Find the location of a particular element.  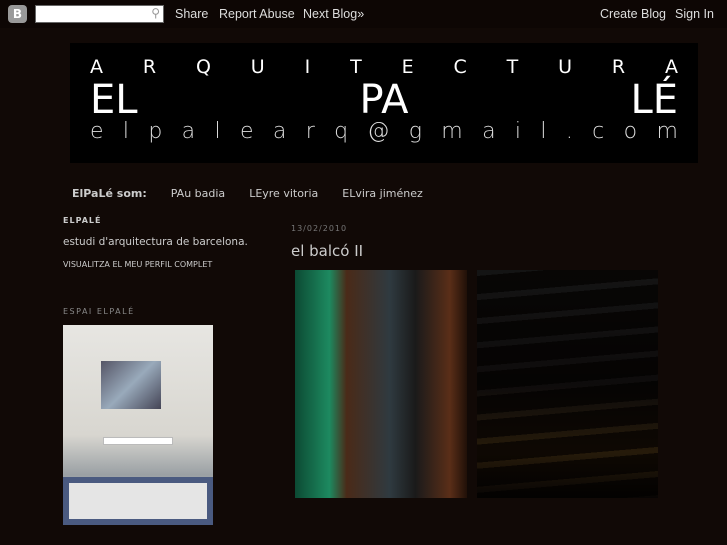

header-line-email: e l p a l e a r q @ g m a i l. c o m is located at coordinates (384, 131).